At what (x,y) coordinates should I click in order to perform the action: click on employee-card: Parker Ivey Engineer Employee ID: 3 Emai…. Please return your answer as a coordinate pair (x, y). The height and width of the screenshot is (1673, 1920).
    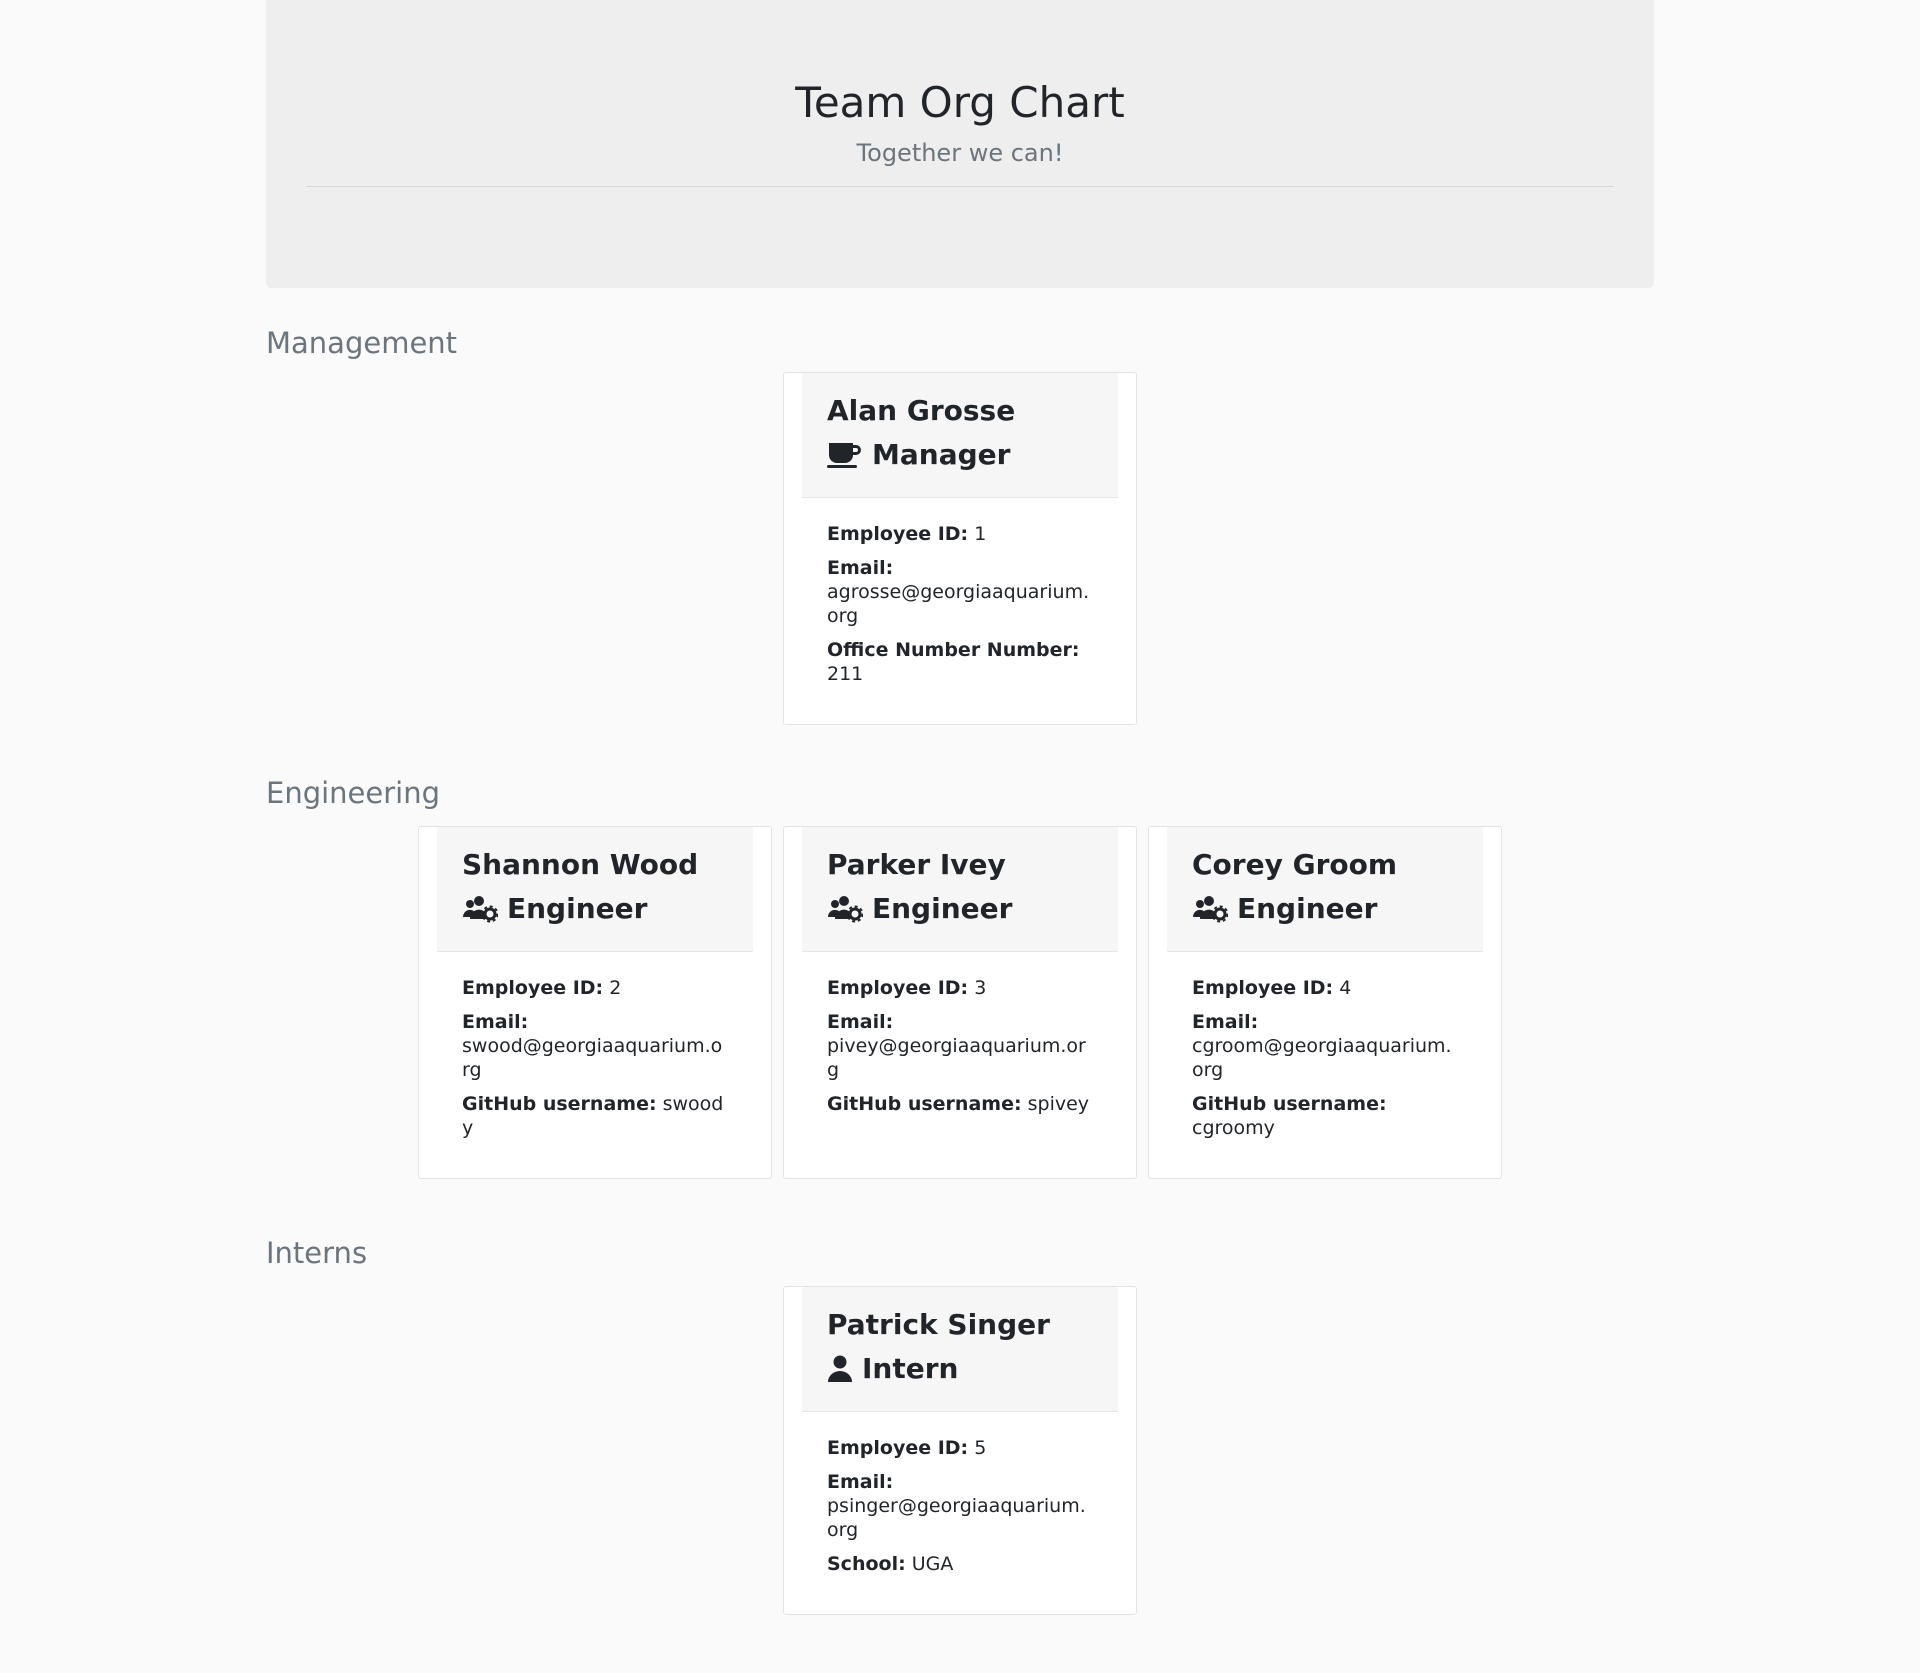
    Looking at the image, I should click on (960, 1002).